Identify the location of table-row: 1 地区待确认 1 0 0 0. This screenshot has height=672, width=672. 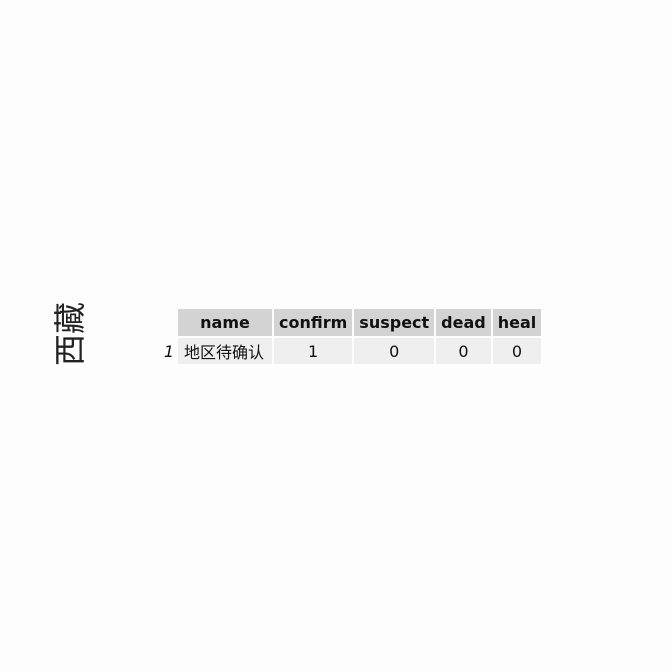
(352, 351).